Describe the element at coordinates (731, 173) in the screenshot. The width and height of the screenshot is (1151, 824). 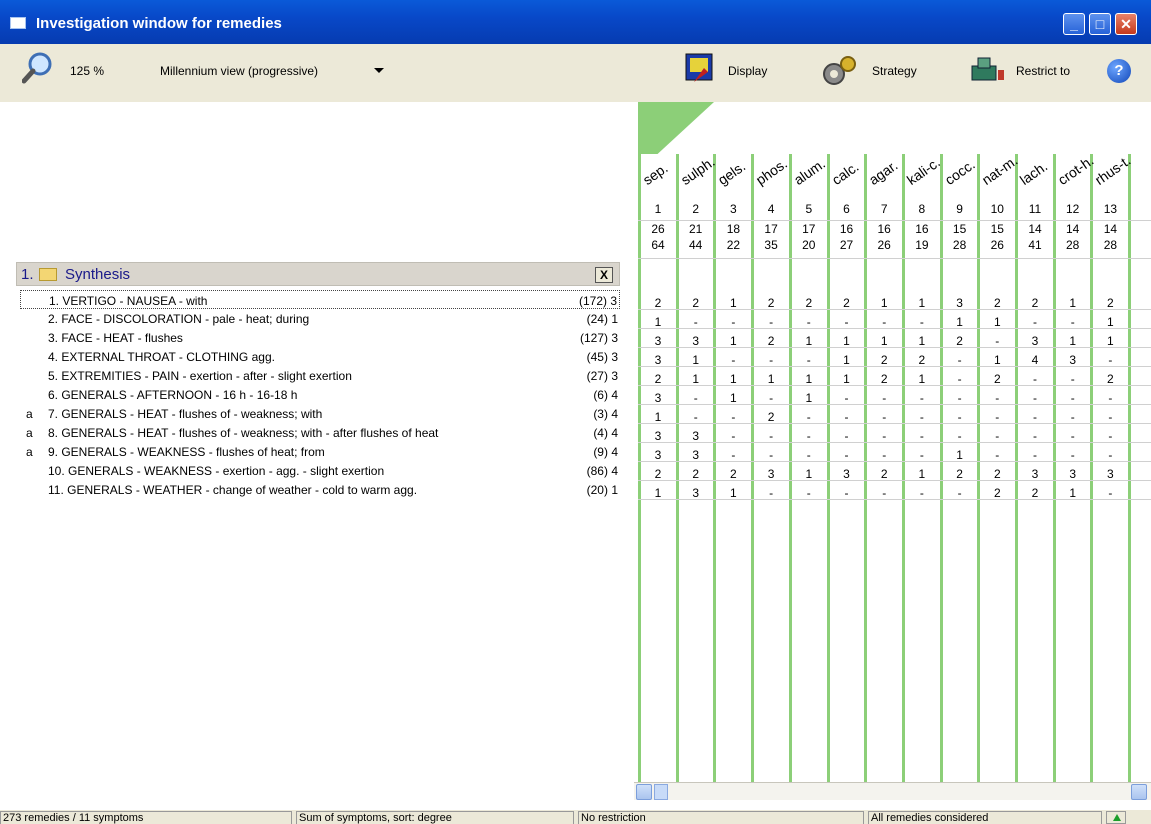
I see `remedy-name: gels.` at that location.